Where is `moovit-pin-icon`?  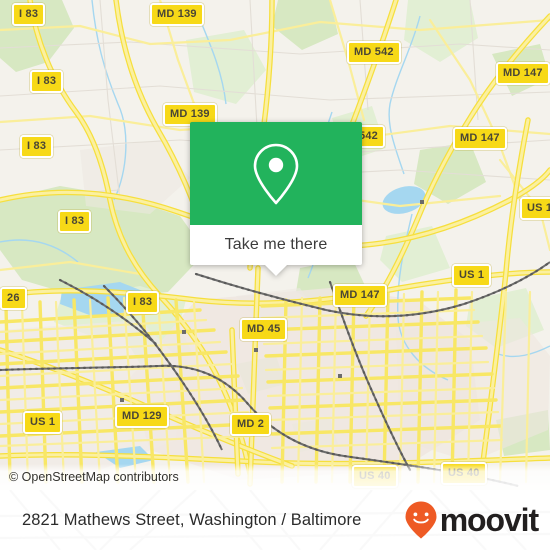
moovit-pin-icon is located at coordinates (421, 520).